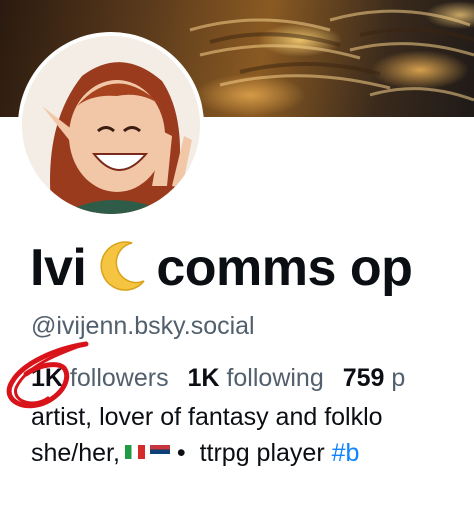  I want to click on following-link: 1K following, so click(256, 378).